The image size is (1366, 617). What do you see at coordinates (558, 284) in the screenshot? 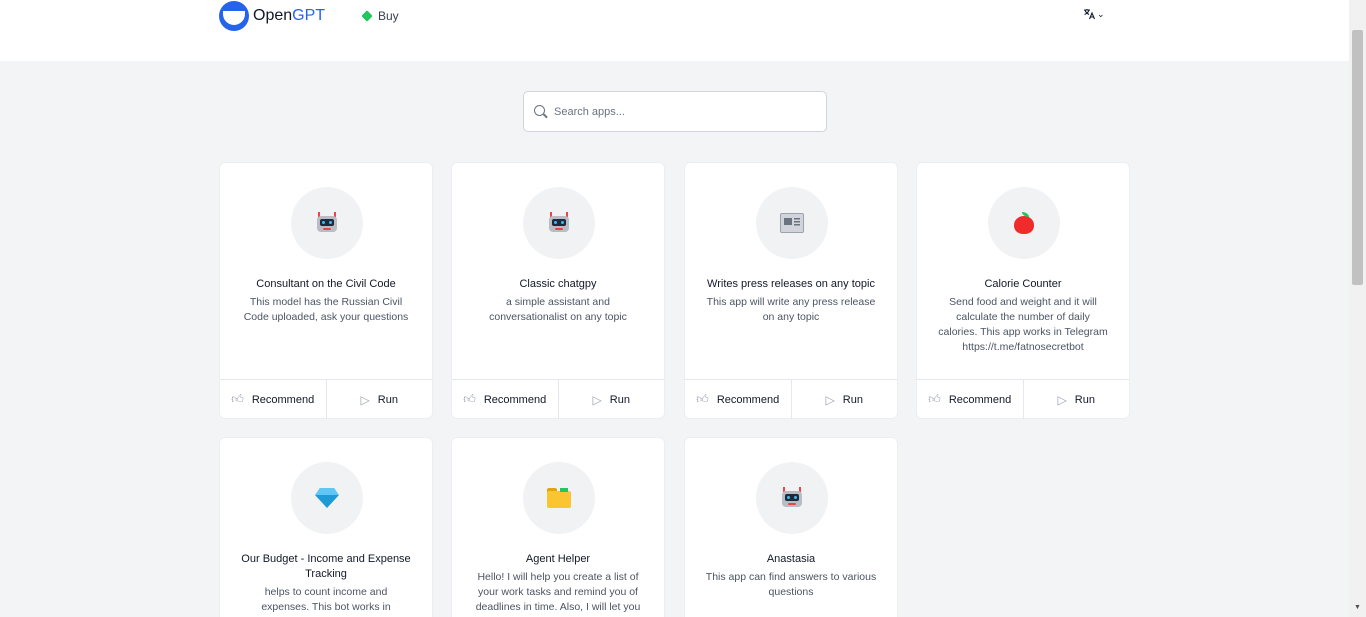
I see `app-title: Classic chatgpy` at bounding box center [558, 284].